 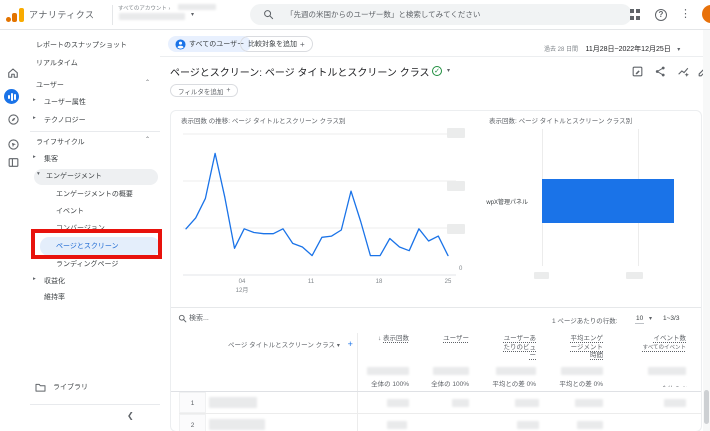 What do you see at coordinates (449, 339) in the screenshot?
I see `column-header-users: ユーザー` at bounding box center [449, 339].